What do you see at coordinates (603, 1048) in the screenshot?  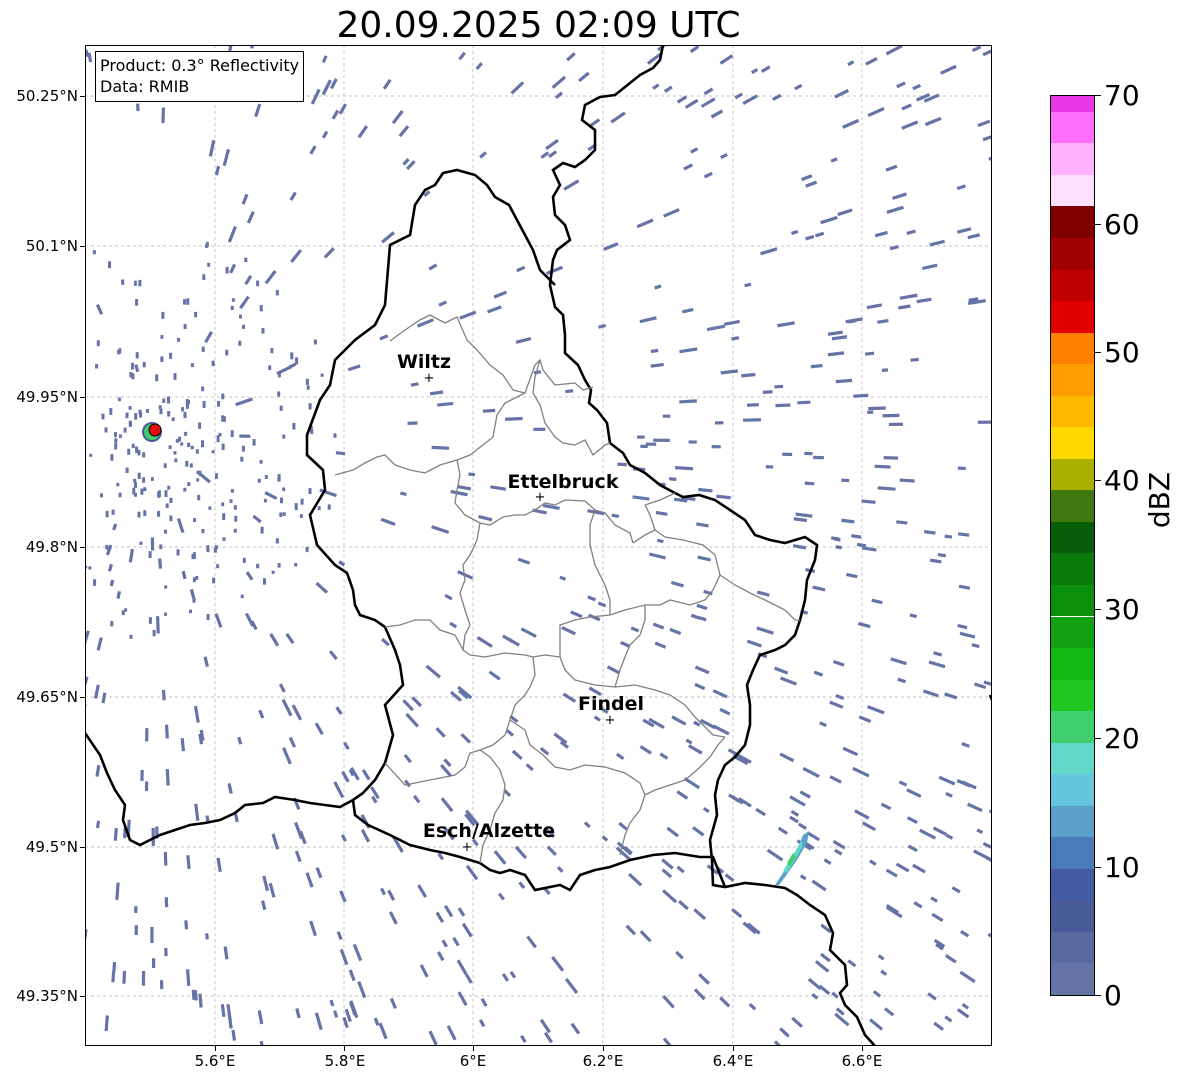 I see `lon-tick` at bounding box center [603, 1048].